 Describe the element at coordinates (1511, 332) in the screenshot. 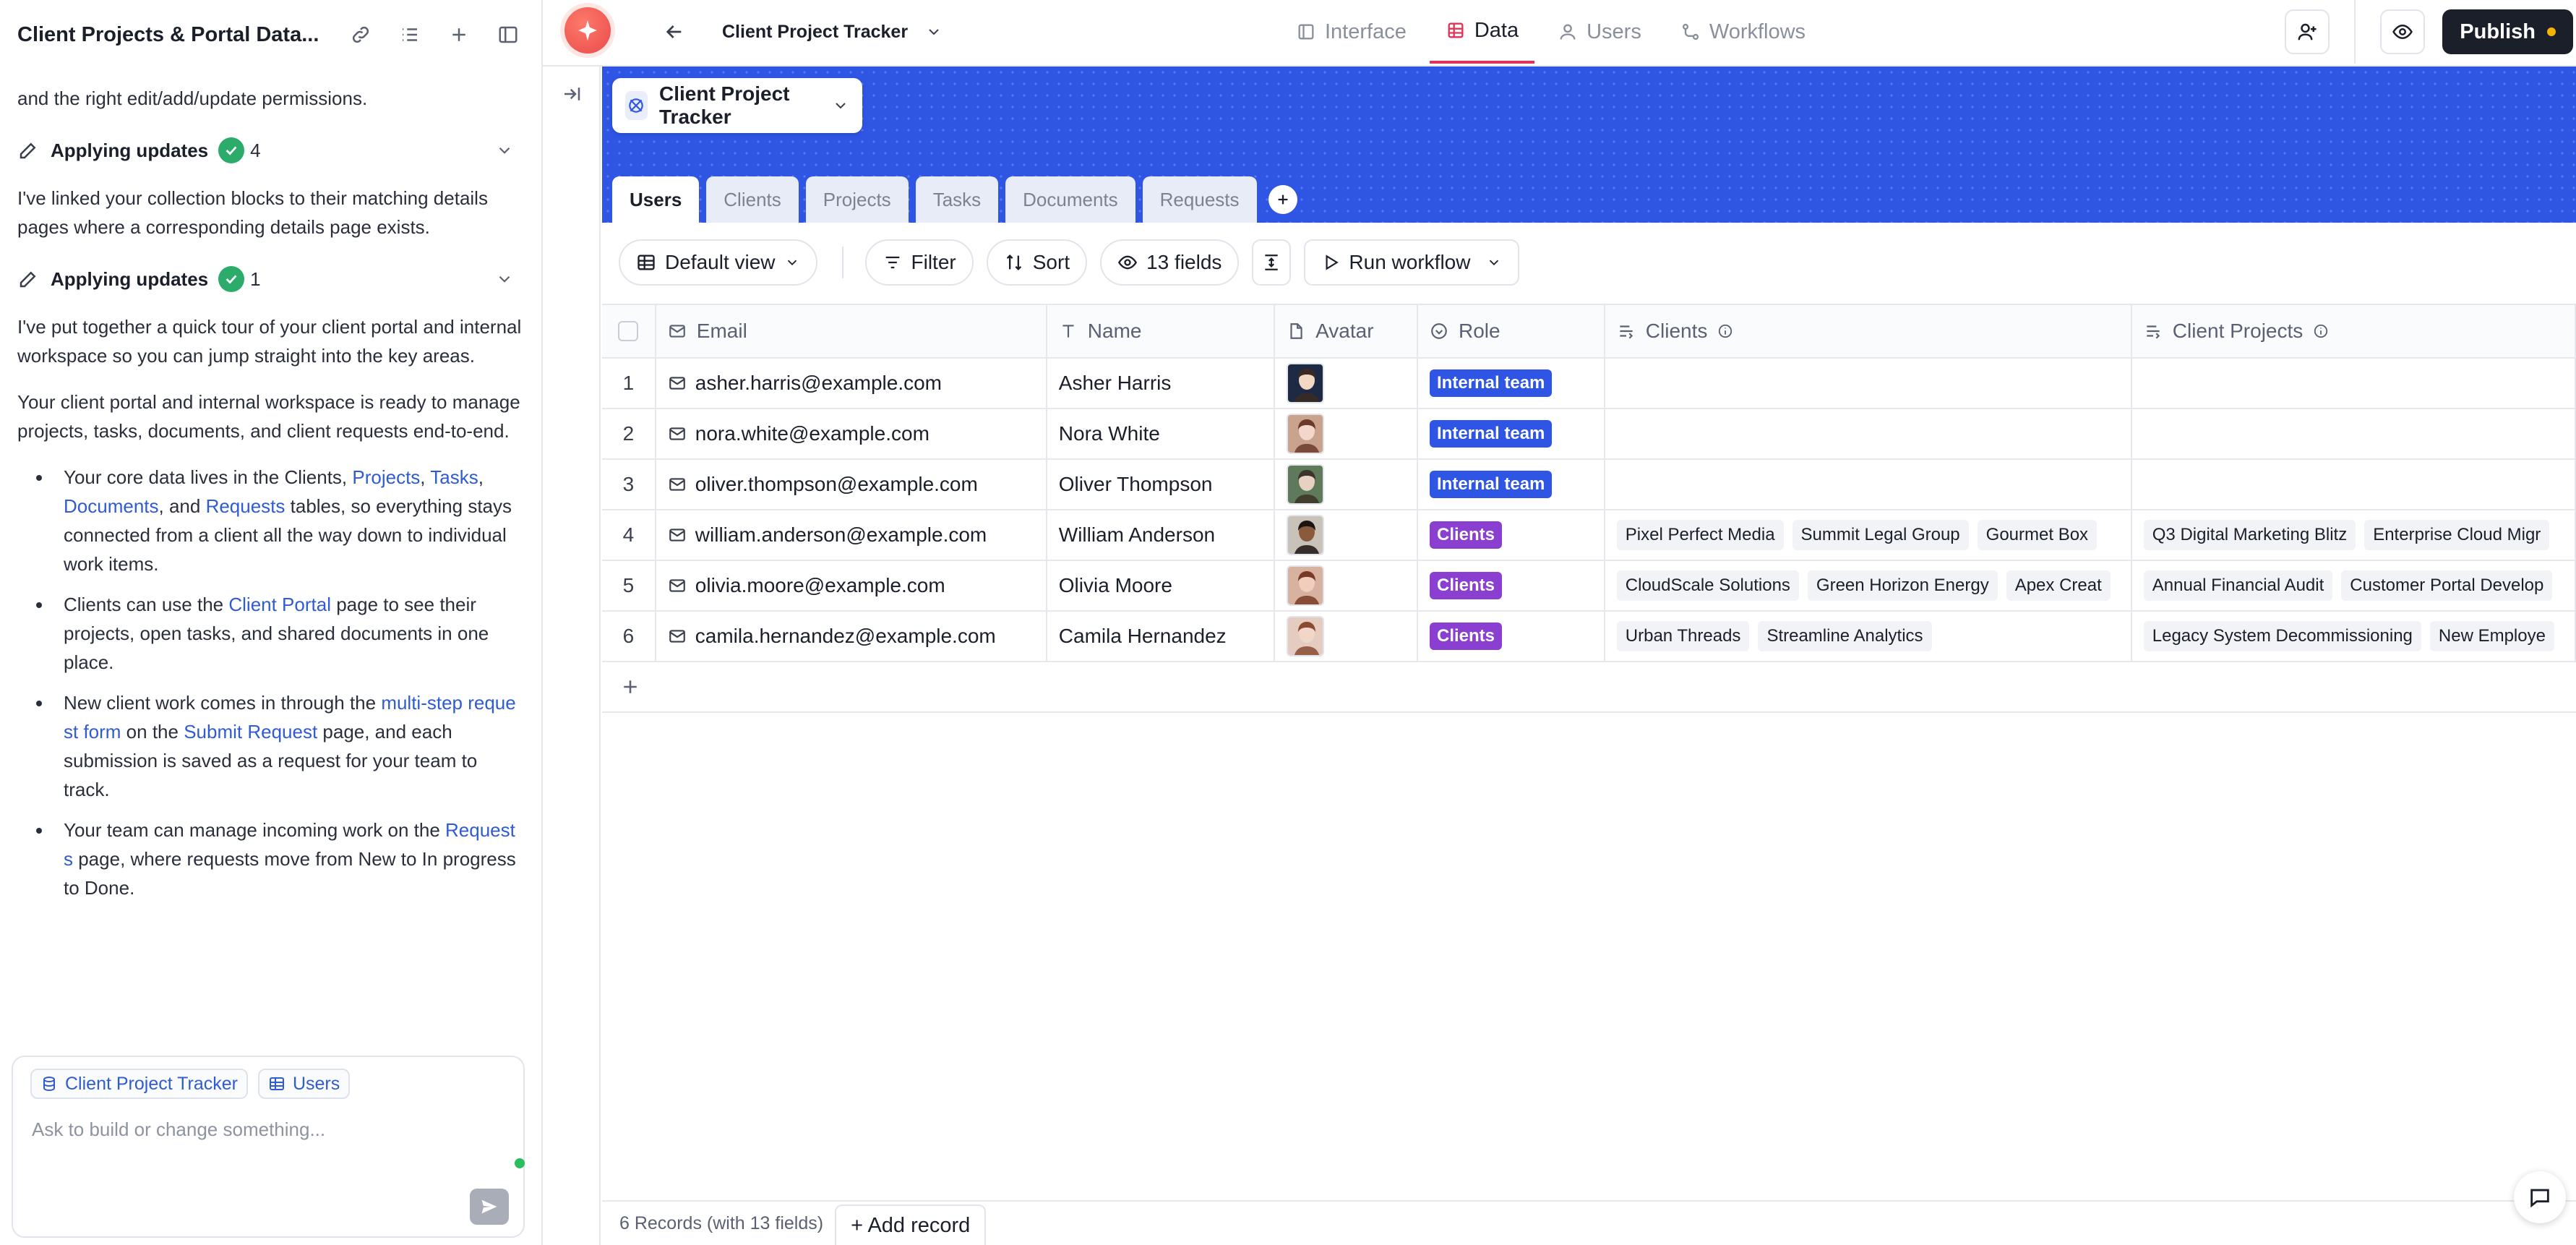

I see `column-header-role: Role` at that location.